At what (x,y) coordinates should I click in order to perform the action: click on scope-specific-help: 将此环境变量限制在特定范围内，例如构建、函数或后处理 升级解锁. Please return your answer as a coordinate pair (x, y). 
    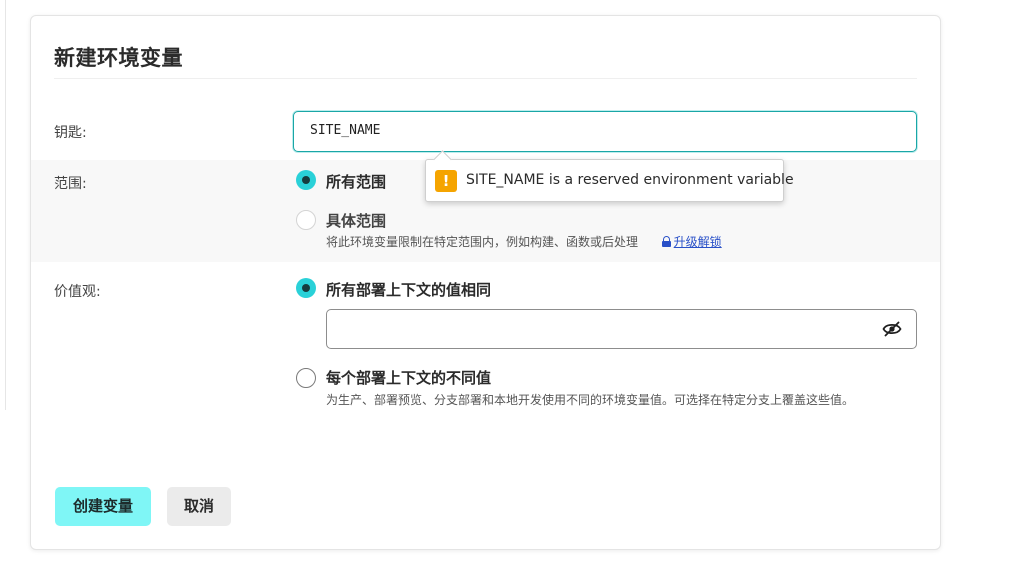
    Looking at the image, I should click on (524, 242).